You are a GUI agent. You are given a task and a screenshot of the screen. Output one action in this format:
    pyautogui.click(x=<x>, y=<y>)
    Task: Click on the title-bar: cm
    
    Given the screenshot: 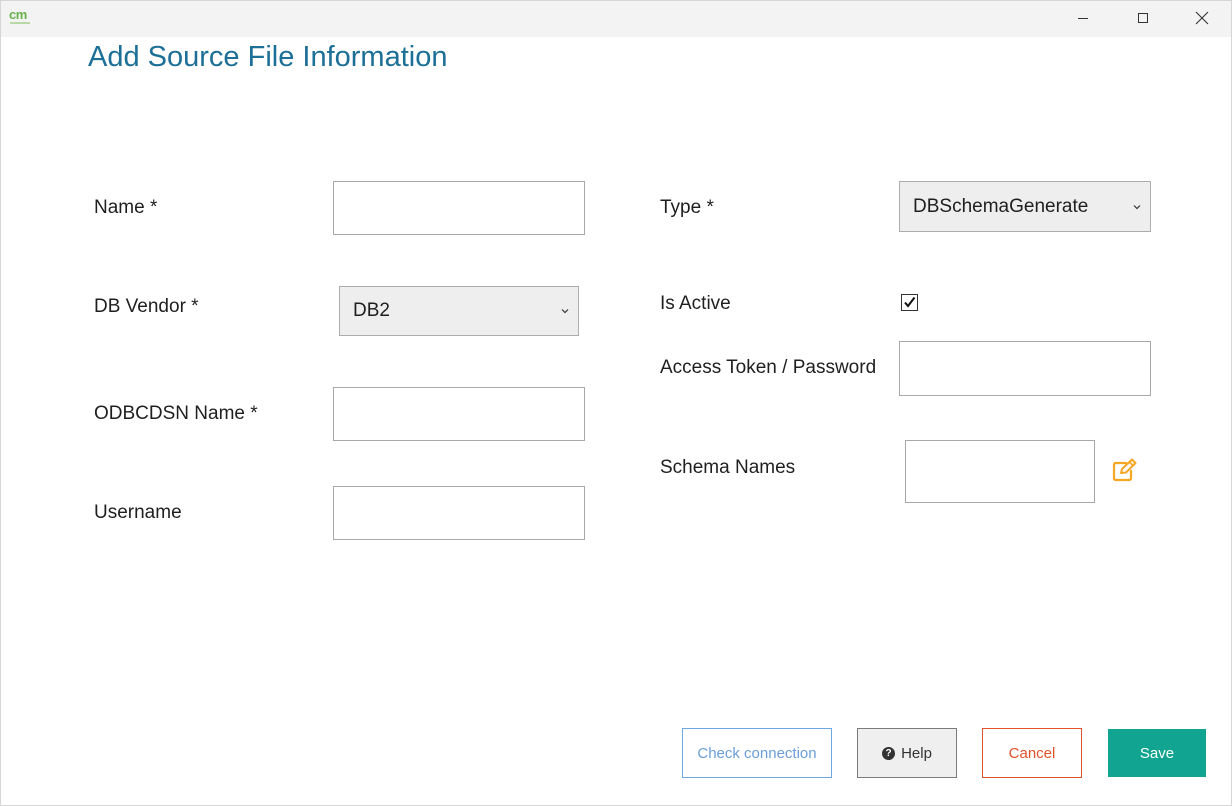 What is the action you would take?
    pyautogui.click(x=616, y=19)
    